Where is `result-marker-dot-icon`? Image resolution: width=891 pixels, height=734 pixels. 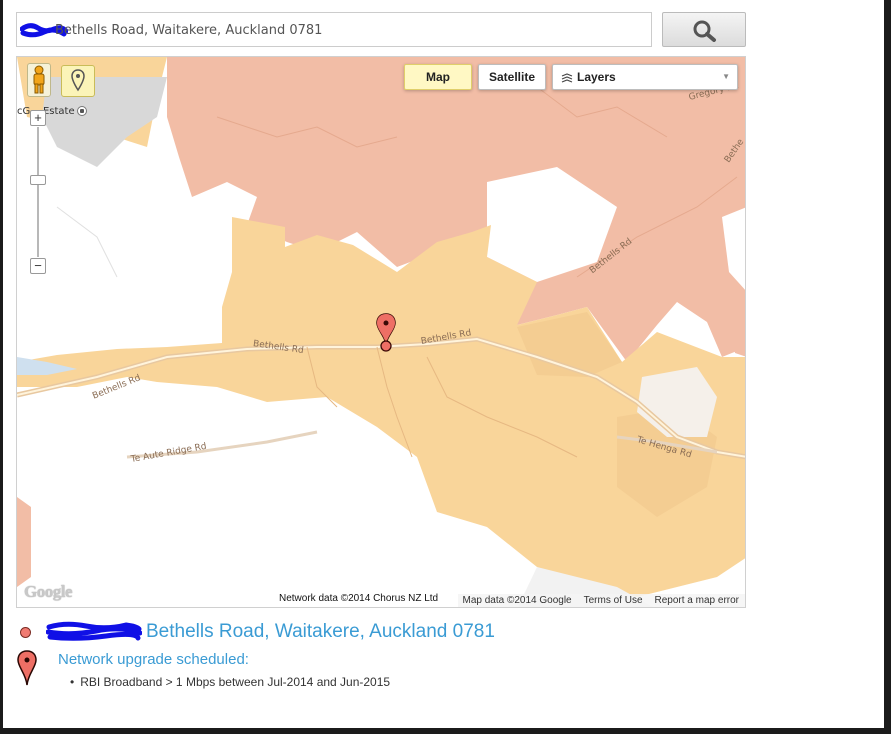 result-marker-dot-icon is located at coordinates (25, 632).